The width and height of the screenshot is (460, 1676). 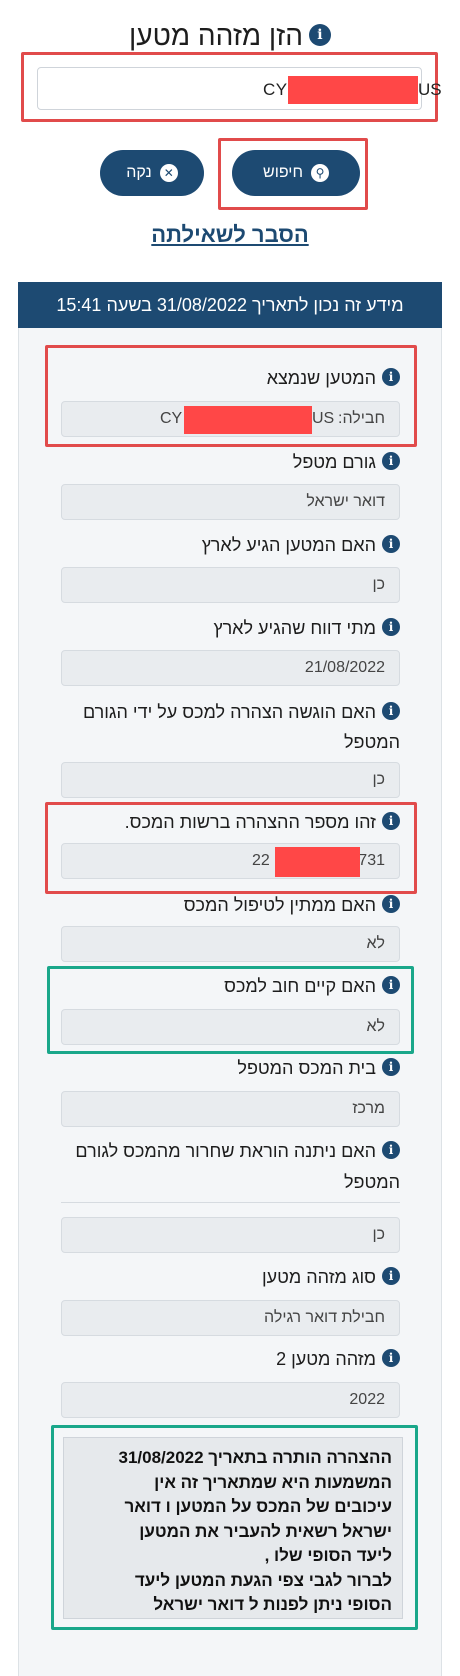 I want to click on field-value-cargo-id-type: חבילת דואר רגילה, so click(x=230, y=1318).